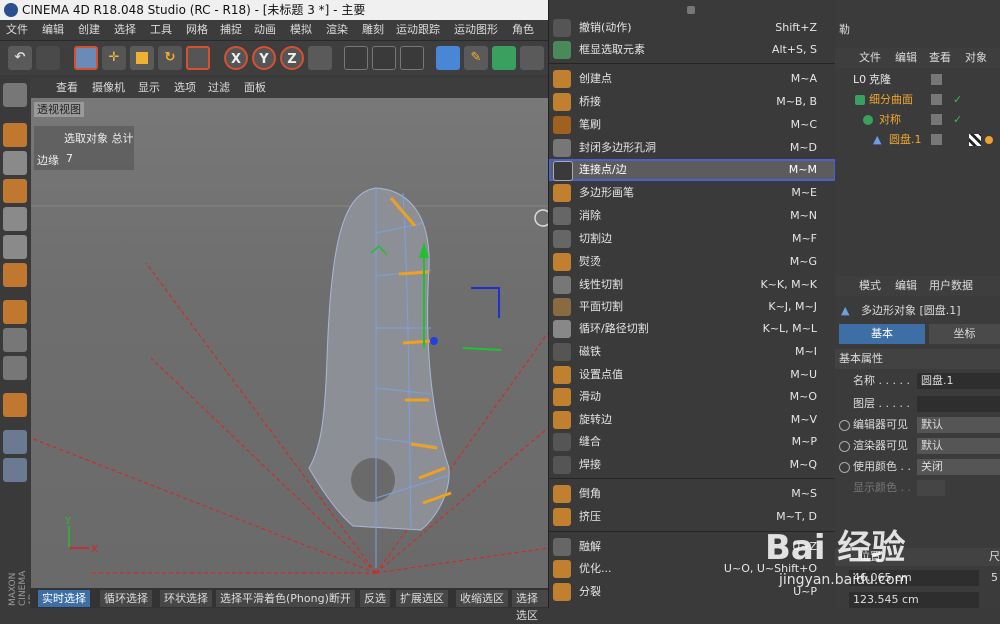 The width and height of the screenshot is (1000, 624). Describe the element at coordinates (882, 334) in the screenshot. I see `tab-basic: 基本` at that location.